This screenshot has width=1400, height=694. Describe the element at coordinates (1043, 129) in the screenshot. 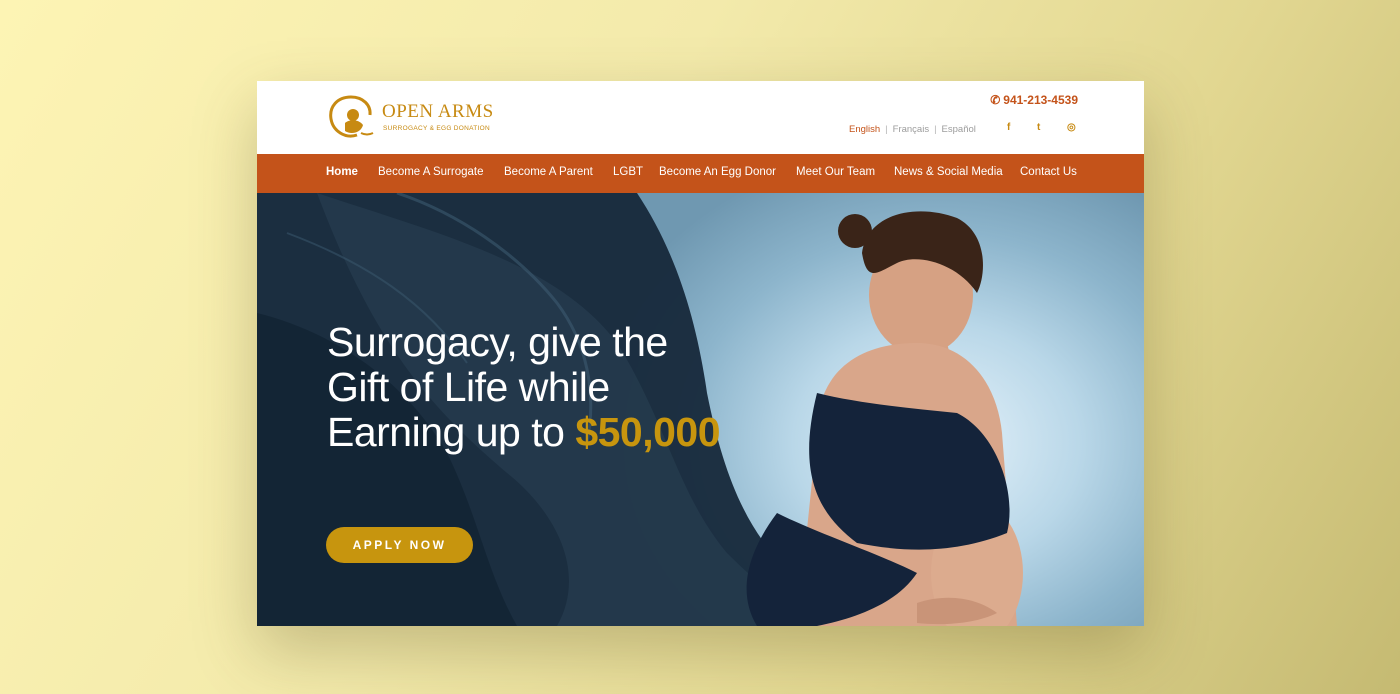

I see `social-links: f t ◎` at that location.